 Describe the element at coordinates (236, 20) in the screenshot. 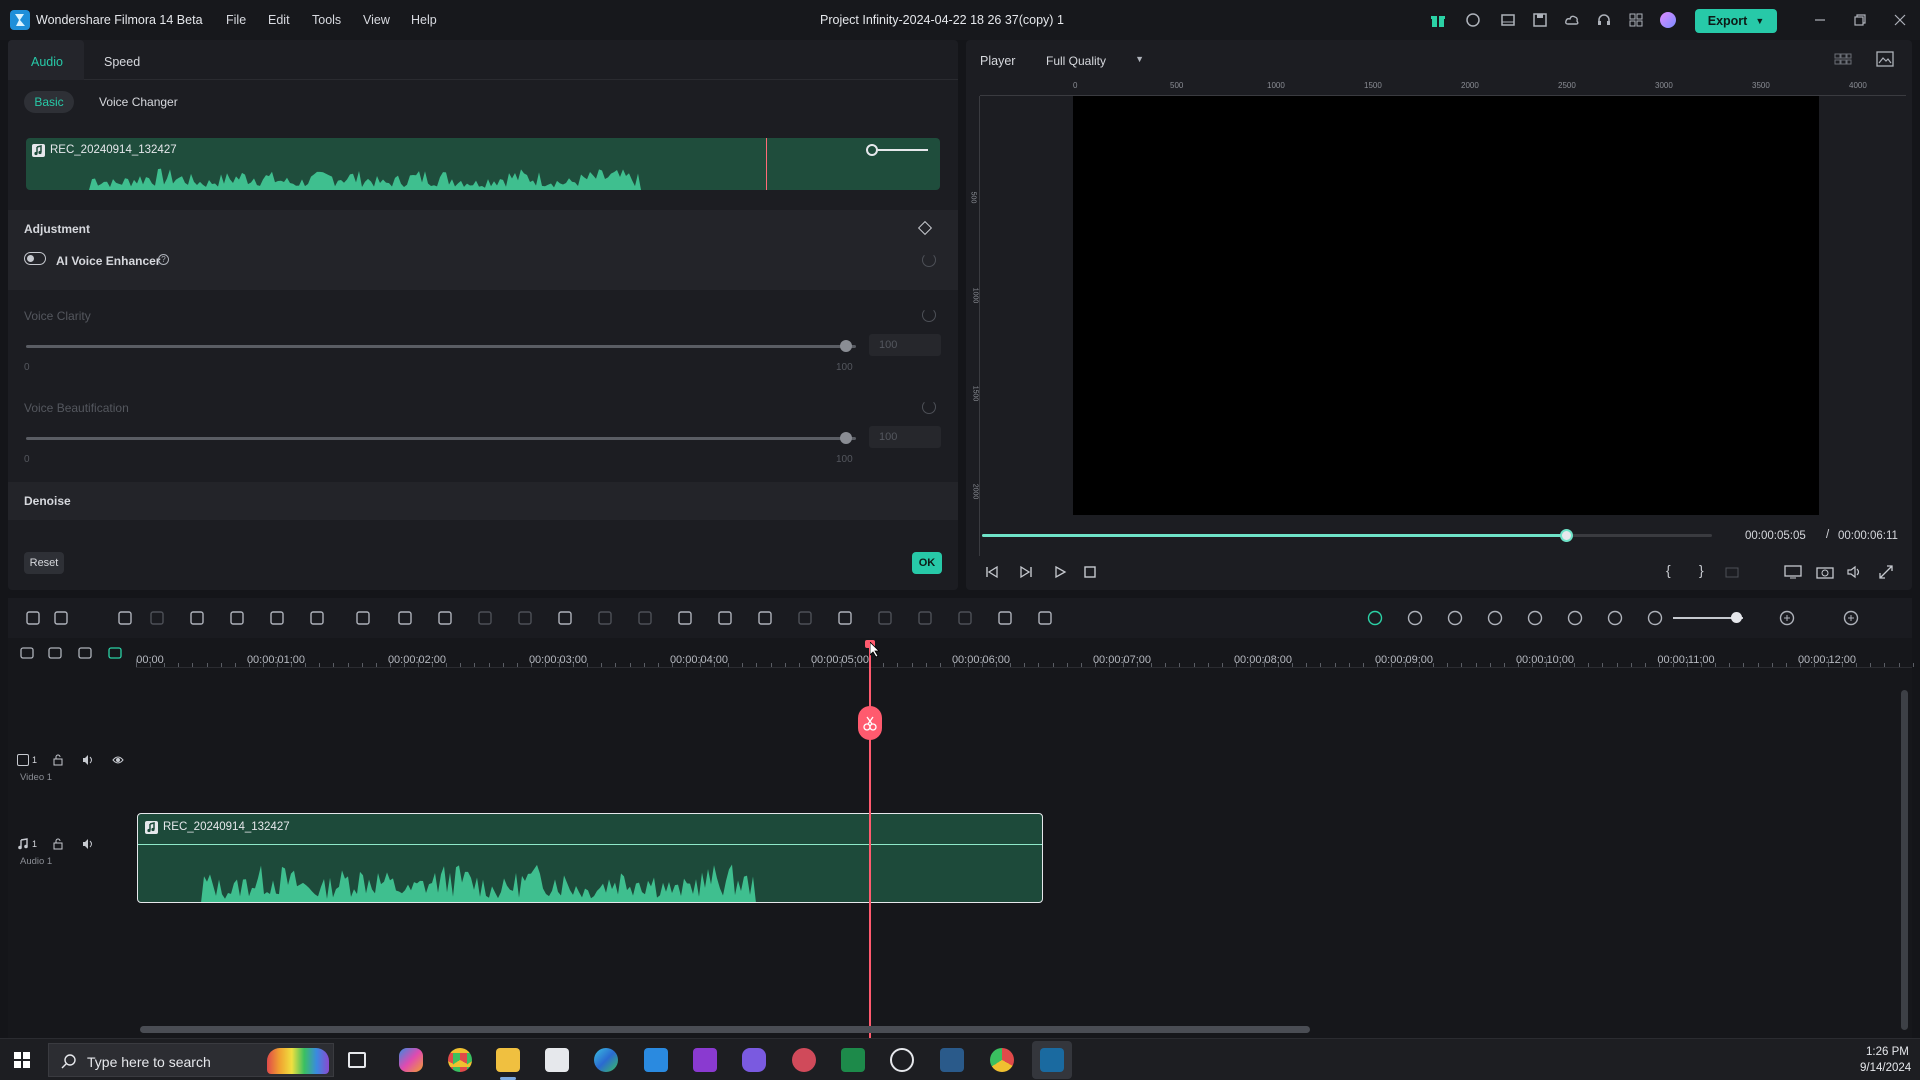

I see `menu-file: File` at that location.